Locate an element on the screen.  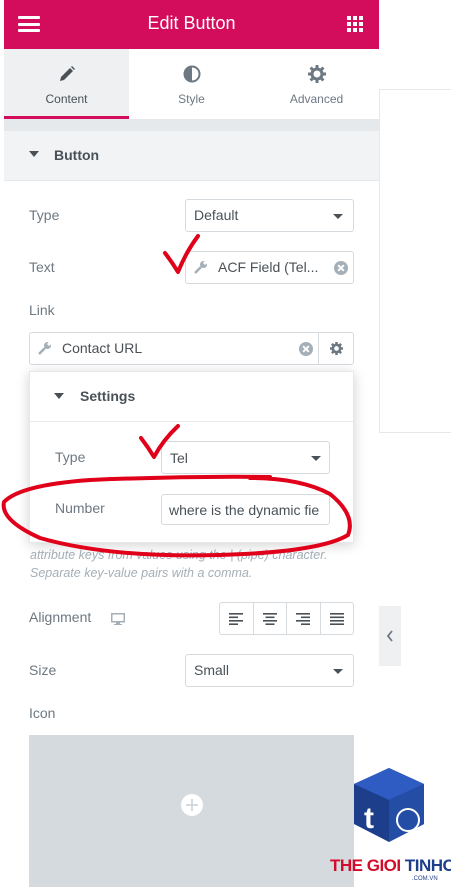
popover-number-label: Number is located at coordinates (80, 508).